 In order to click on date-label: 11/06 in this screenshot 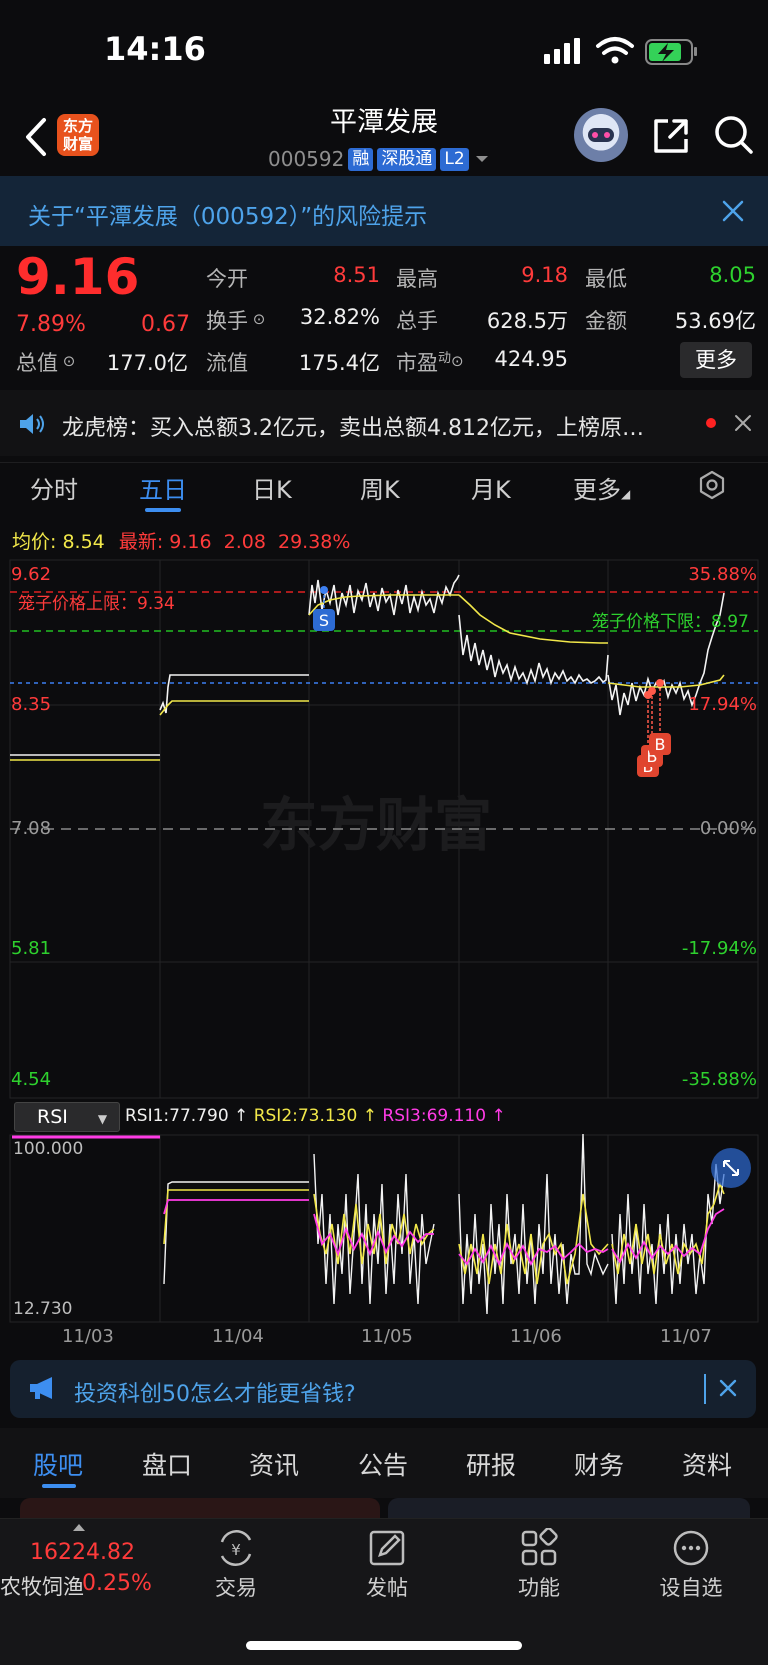, I will do `click(536, 1336)`.